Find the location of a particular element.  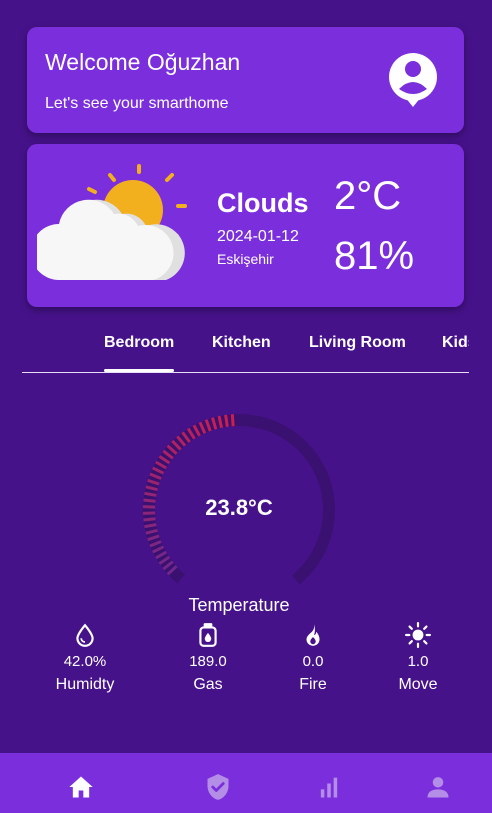

sensor-fire: 0.0 Fire is located at coordinates (313, 658).